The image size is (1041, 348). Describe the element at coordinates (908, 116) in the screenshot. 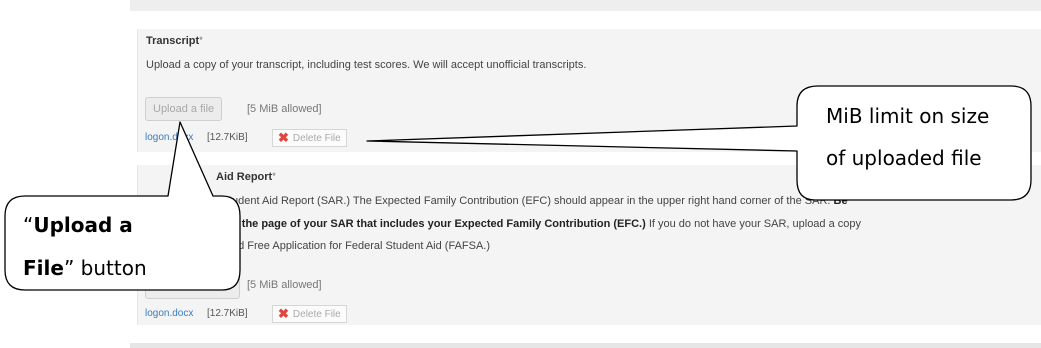

I see `mib-callout-text-1: MiB limit on size` at that location.